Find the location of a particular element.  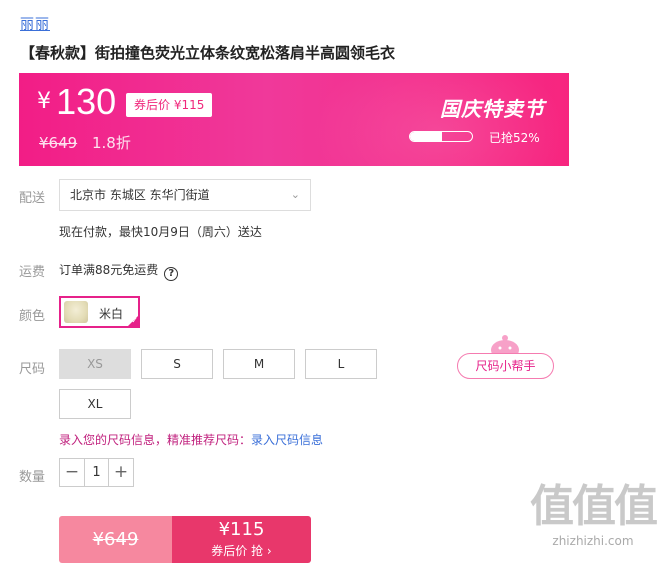

size-option-m: M is located at coordinates (259, 364).